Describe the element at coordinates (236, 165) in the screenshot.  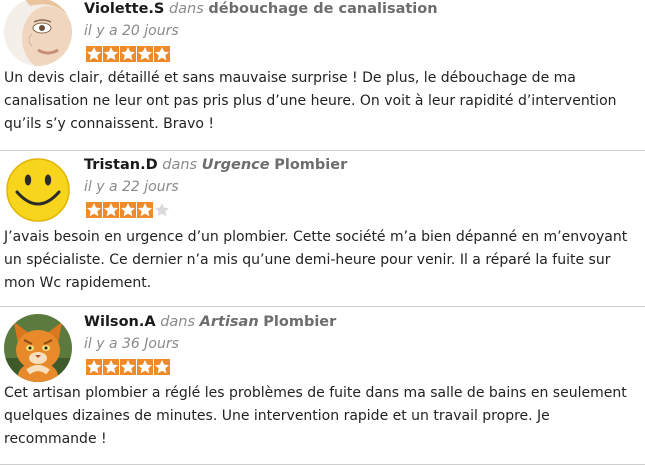
I see `review-category-emphasis: Urgence` at that location.